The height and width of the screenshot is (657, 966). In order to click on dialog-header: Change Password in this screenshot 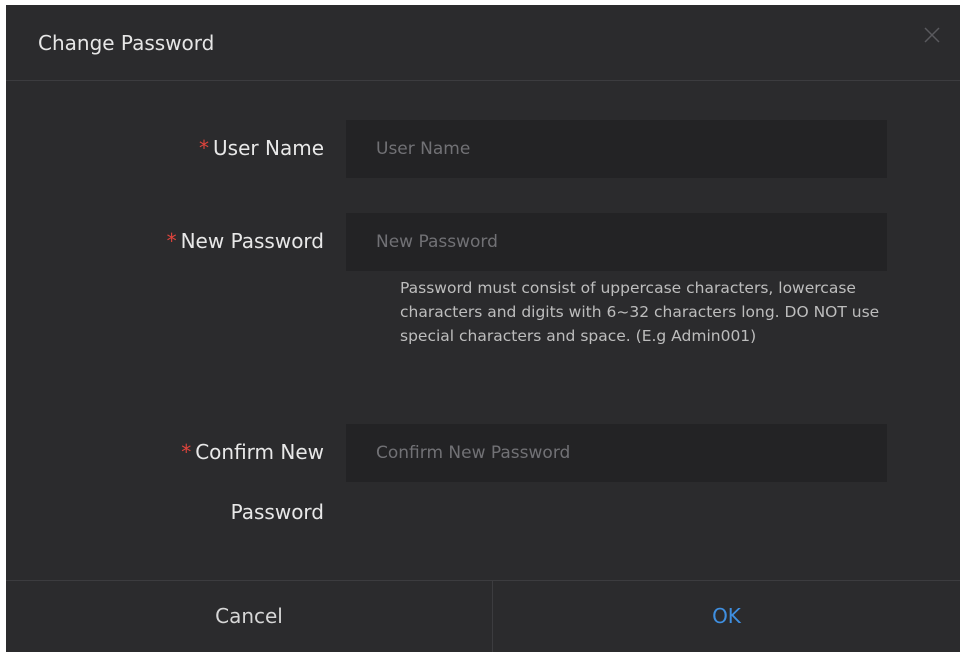, I will do `click(483, 43)`.